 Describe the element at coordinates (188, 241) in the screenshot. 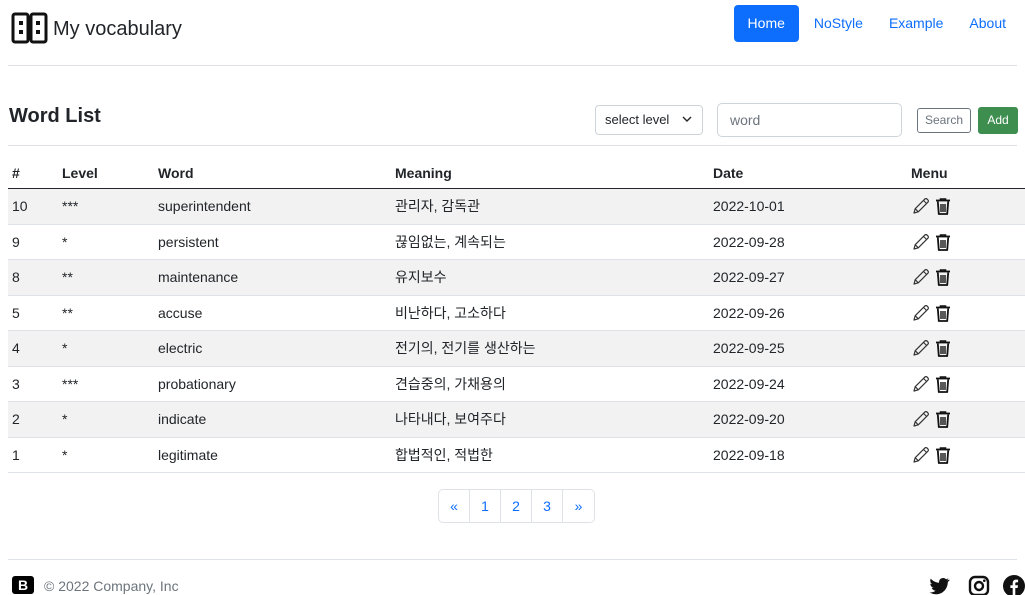

I see `row-word: persistent` at that location.